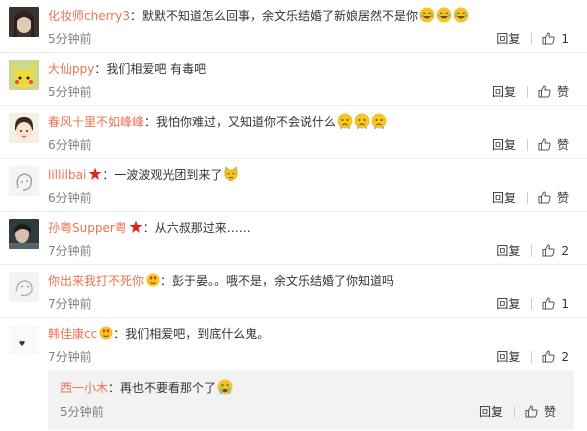 The height and width of the screenshot is (431, 587). I want to click on comment-text: 我们相爱吧 有毒吧, so click(156, 69).